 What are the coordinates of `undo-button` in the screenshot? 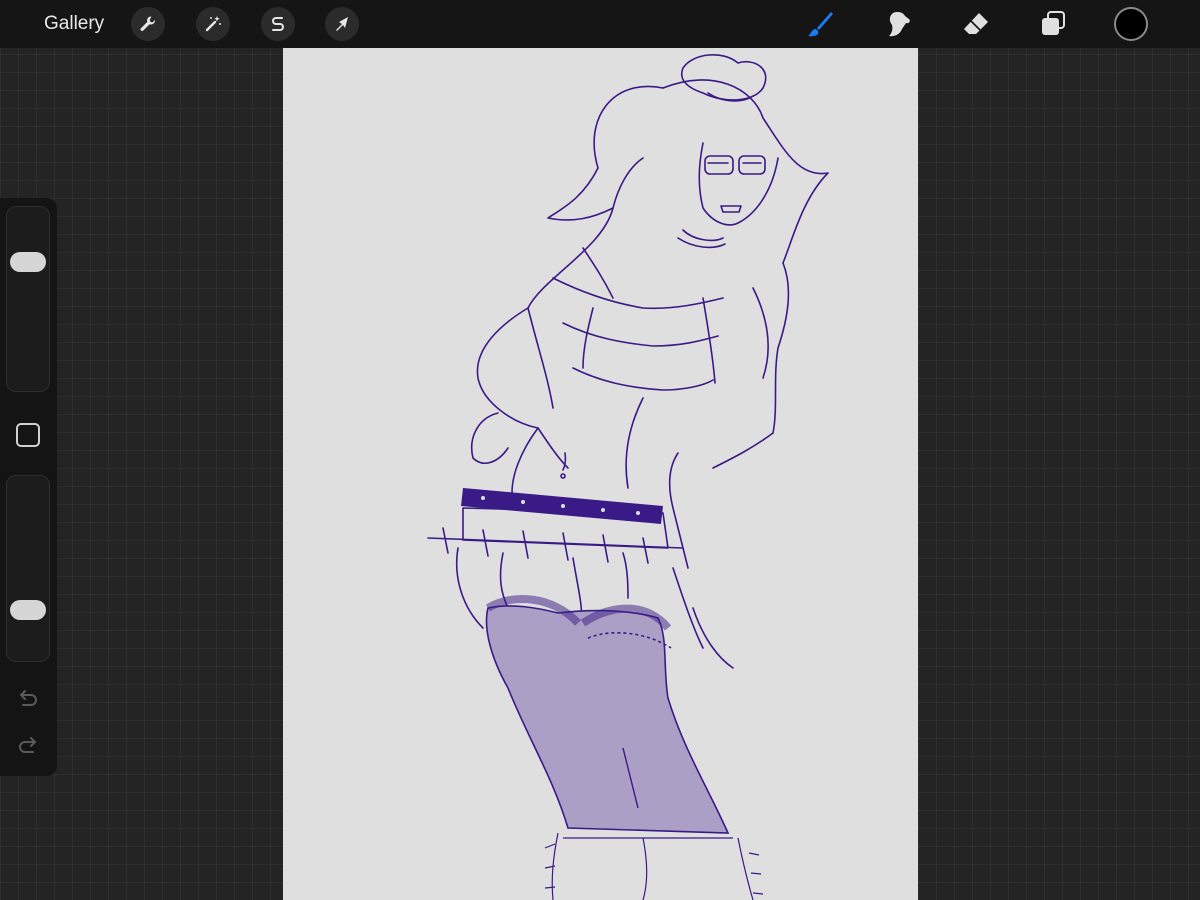 It's located at (28, 700).